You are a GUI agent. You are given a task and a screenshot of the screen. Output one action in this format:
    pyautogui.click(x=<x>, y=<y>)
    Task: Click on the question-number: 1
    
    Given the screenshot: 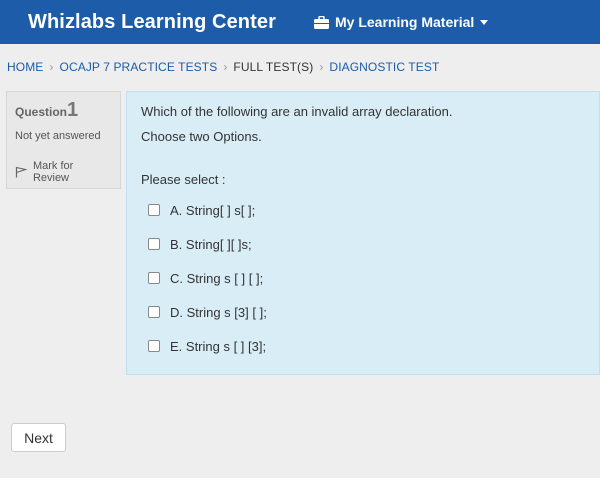 What is the action you would take?
    pyautogui.click(x=73, y=110)
    